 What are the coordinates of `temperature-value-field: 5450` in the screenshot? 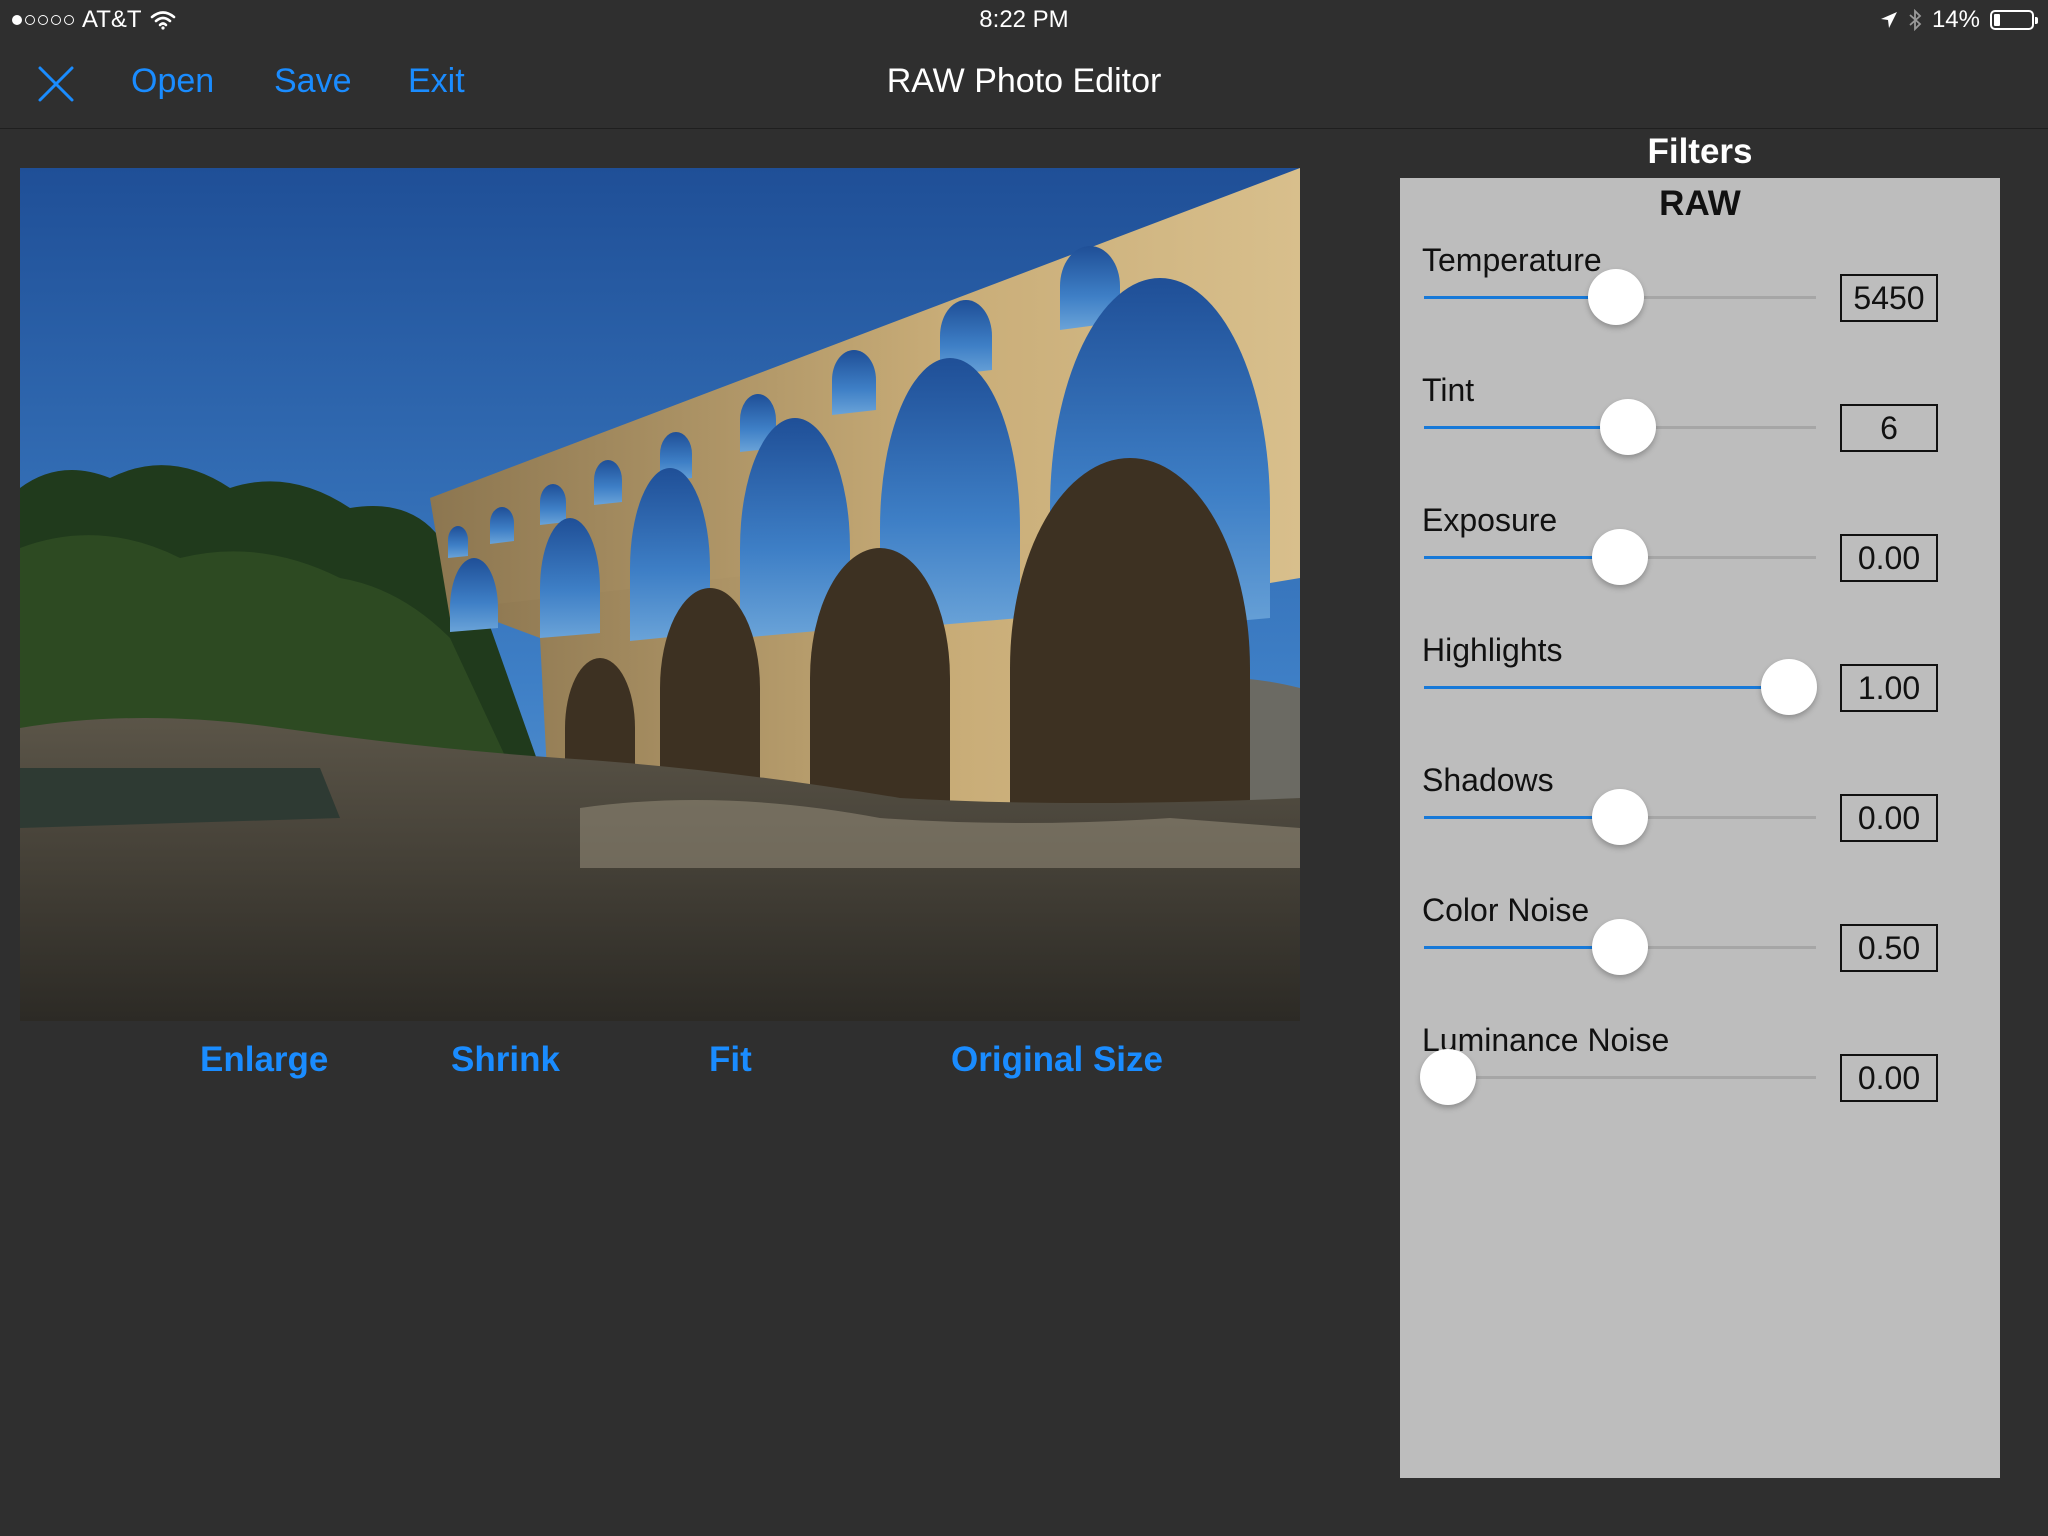 It's located at (1889, 298).